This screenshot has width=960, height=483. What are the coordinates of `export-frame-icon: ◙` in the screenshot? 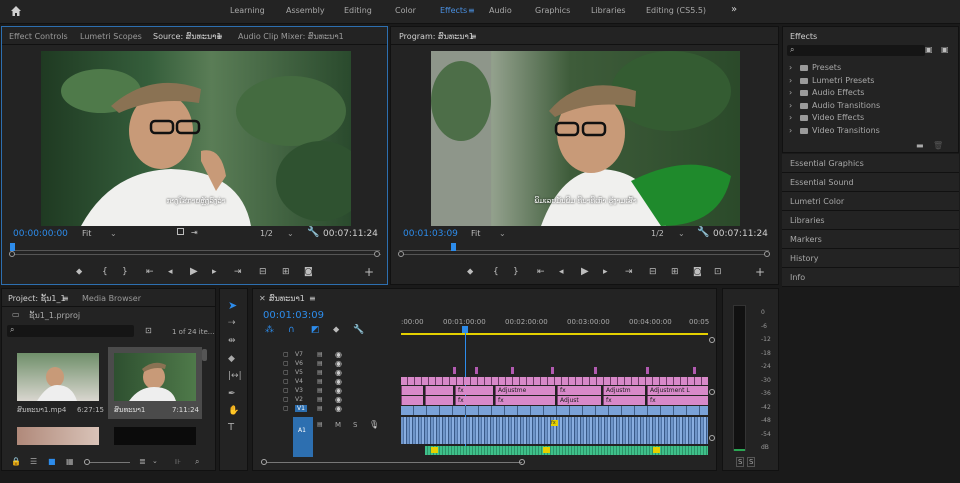 It's located at (308, 272).